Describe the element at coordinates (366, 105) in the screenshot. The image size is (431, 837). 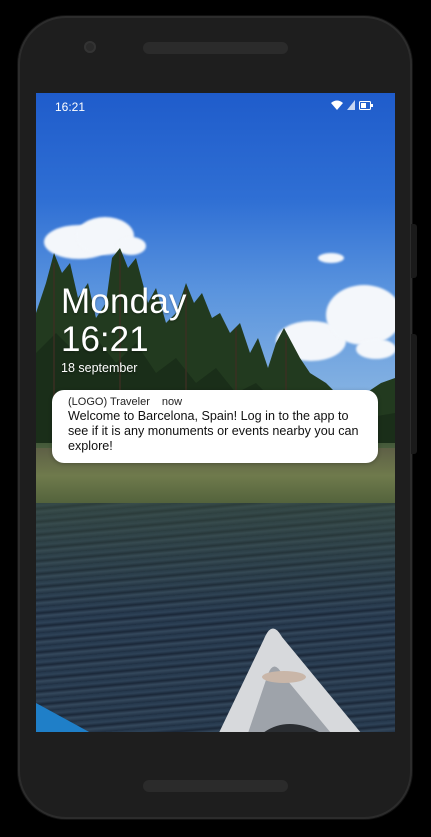
I see `battery-icon` at that location.